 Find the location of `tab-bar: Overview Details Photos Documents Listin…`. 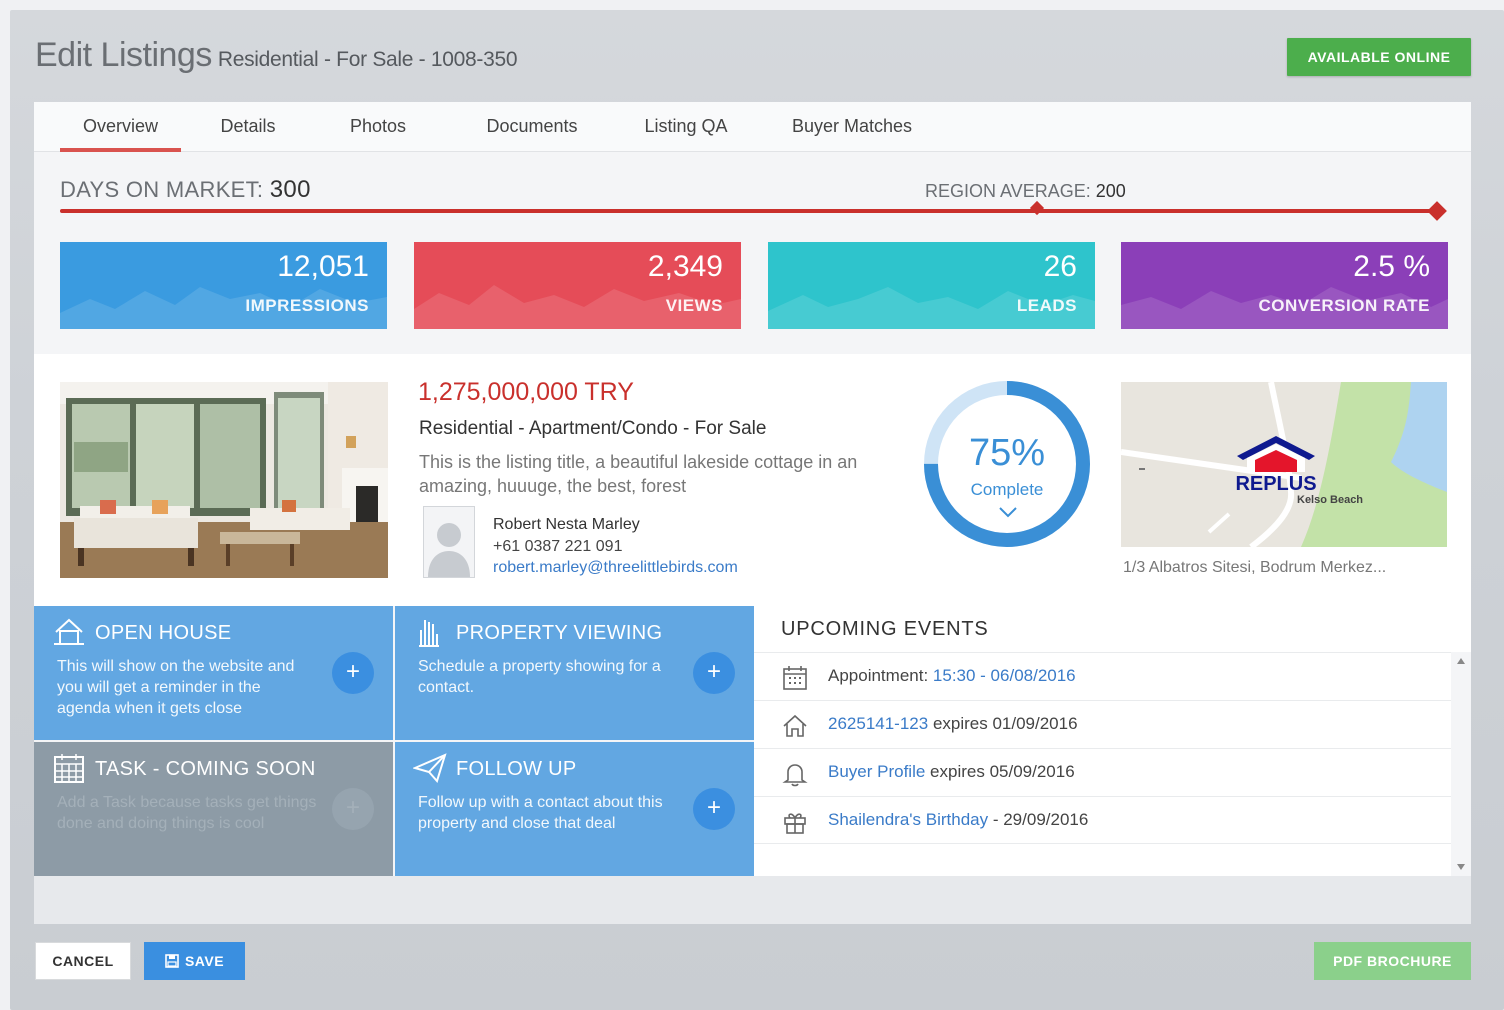

tab-bar: Overview Details Photos Documents Listin… is located at coordinates (752, 127).